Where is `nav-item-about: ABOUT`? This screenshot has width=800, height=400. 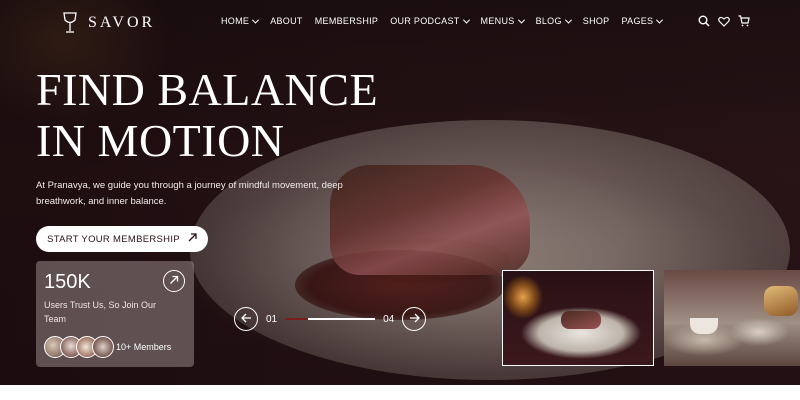 nav-item-about: ABOUT is located at coordinates (286, 21).